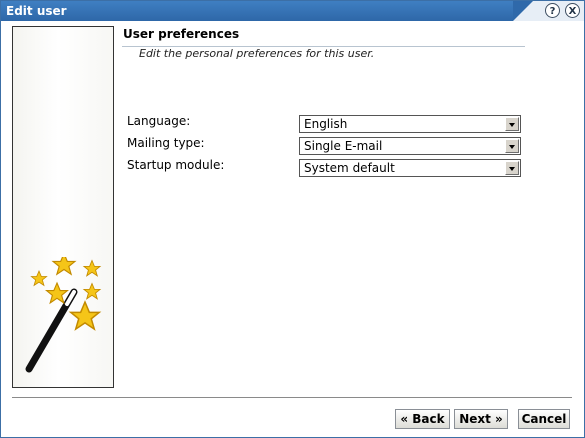 This screenshot has width=585, height=438. Describe the element at coordinates (544, 419) in the screenshot. I see `cancel-button: Cancel` at that location.